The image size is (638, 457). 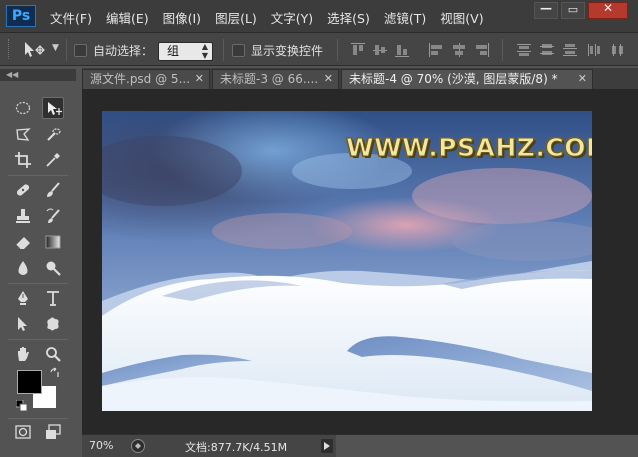 What do you see at coordinates (292, 17) in the screenshot?
I see `menu-type: 文字(Y)` at bounding box center [292, 17].